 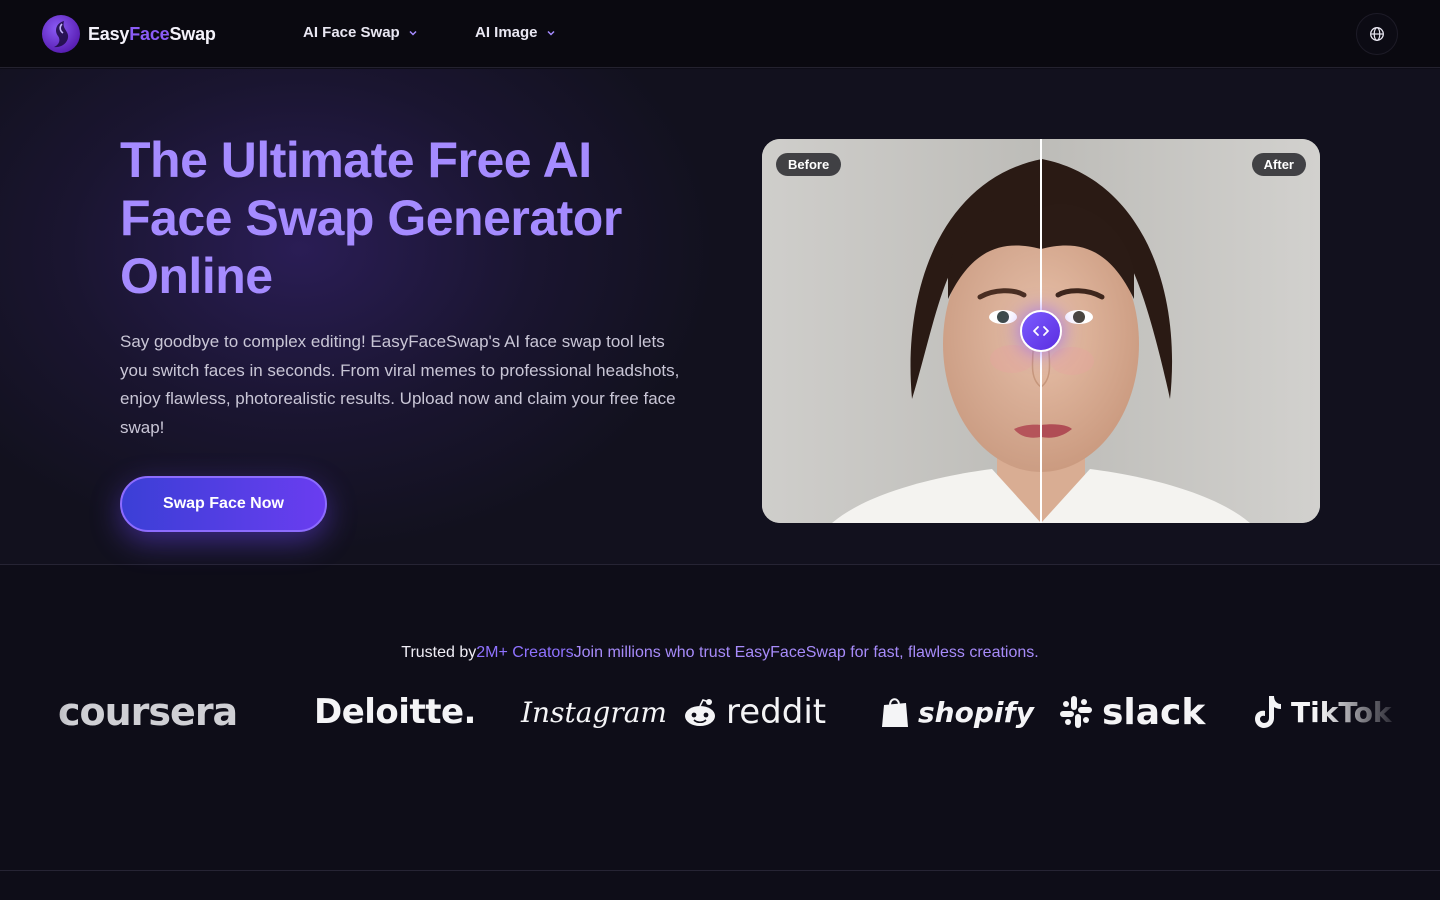 What do you see at coordinates (720, 870) in the screenshot?
I see `section-divider` at bounding box center [720, 870].